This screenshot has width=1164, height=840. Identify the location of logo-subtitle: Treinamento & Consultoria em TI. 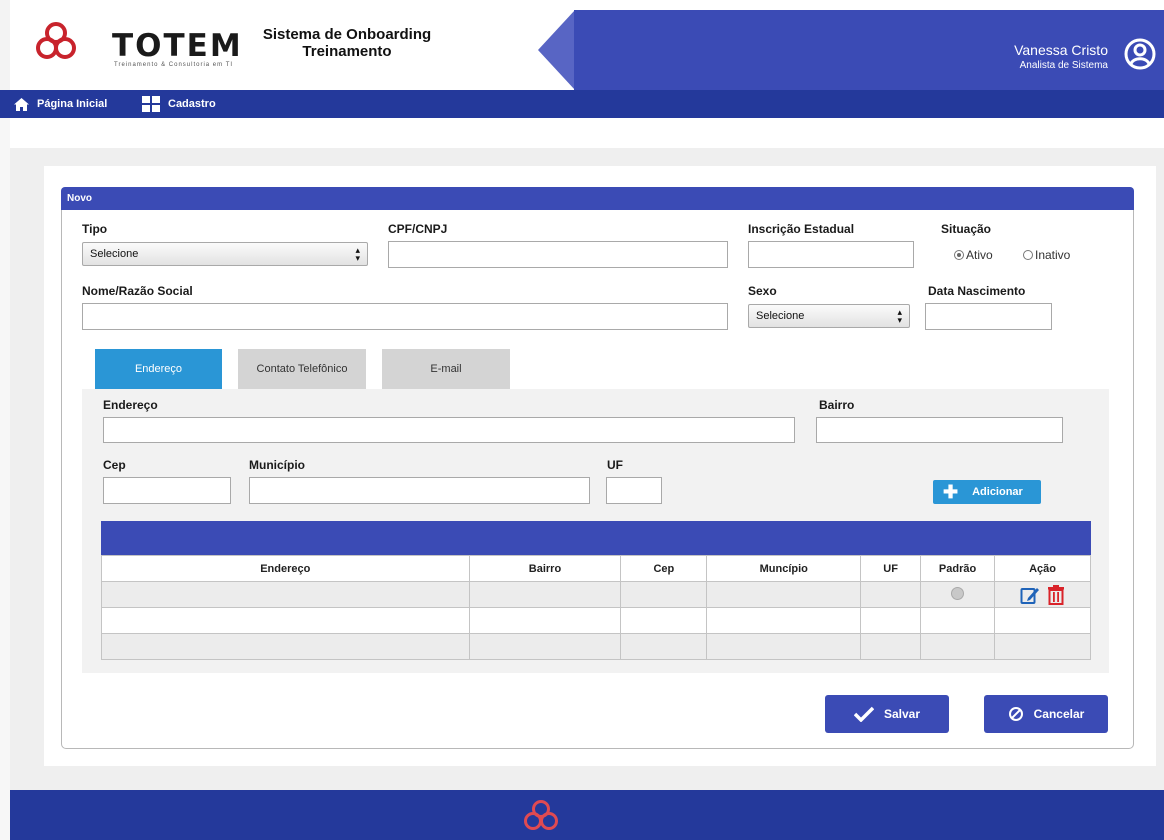
(174, 65).